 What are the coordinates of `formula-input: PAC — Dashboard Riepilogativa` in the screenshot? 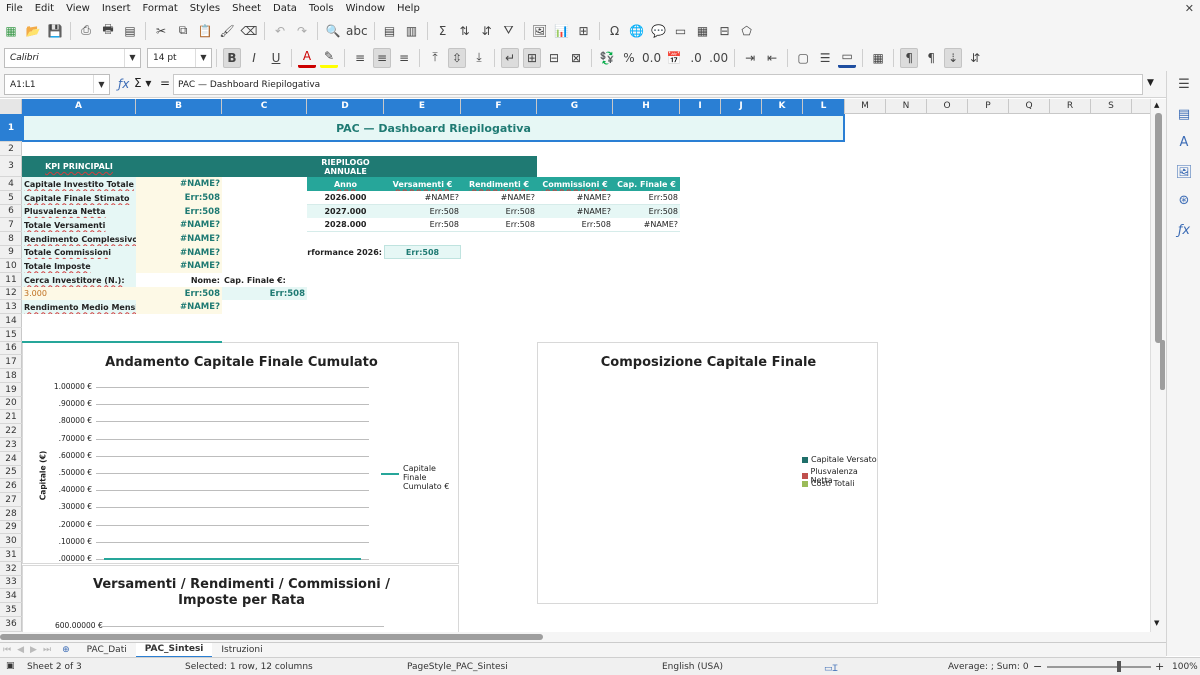 It's located at (658, 84).